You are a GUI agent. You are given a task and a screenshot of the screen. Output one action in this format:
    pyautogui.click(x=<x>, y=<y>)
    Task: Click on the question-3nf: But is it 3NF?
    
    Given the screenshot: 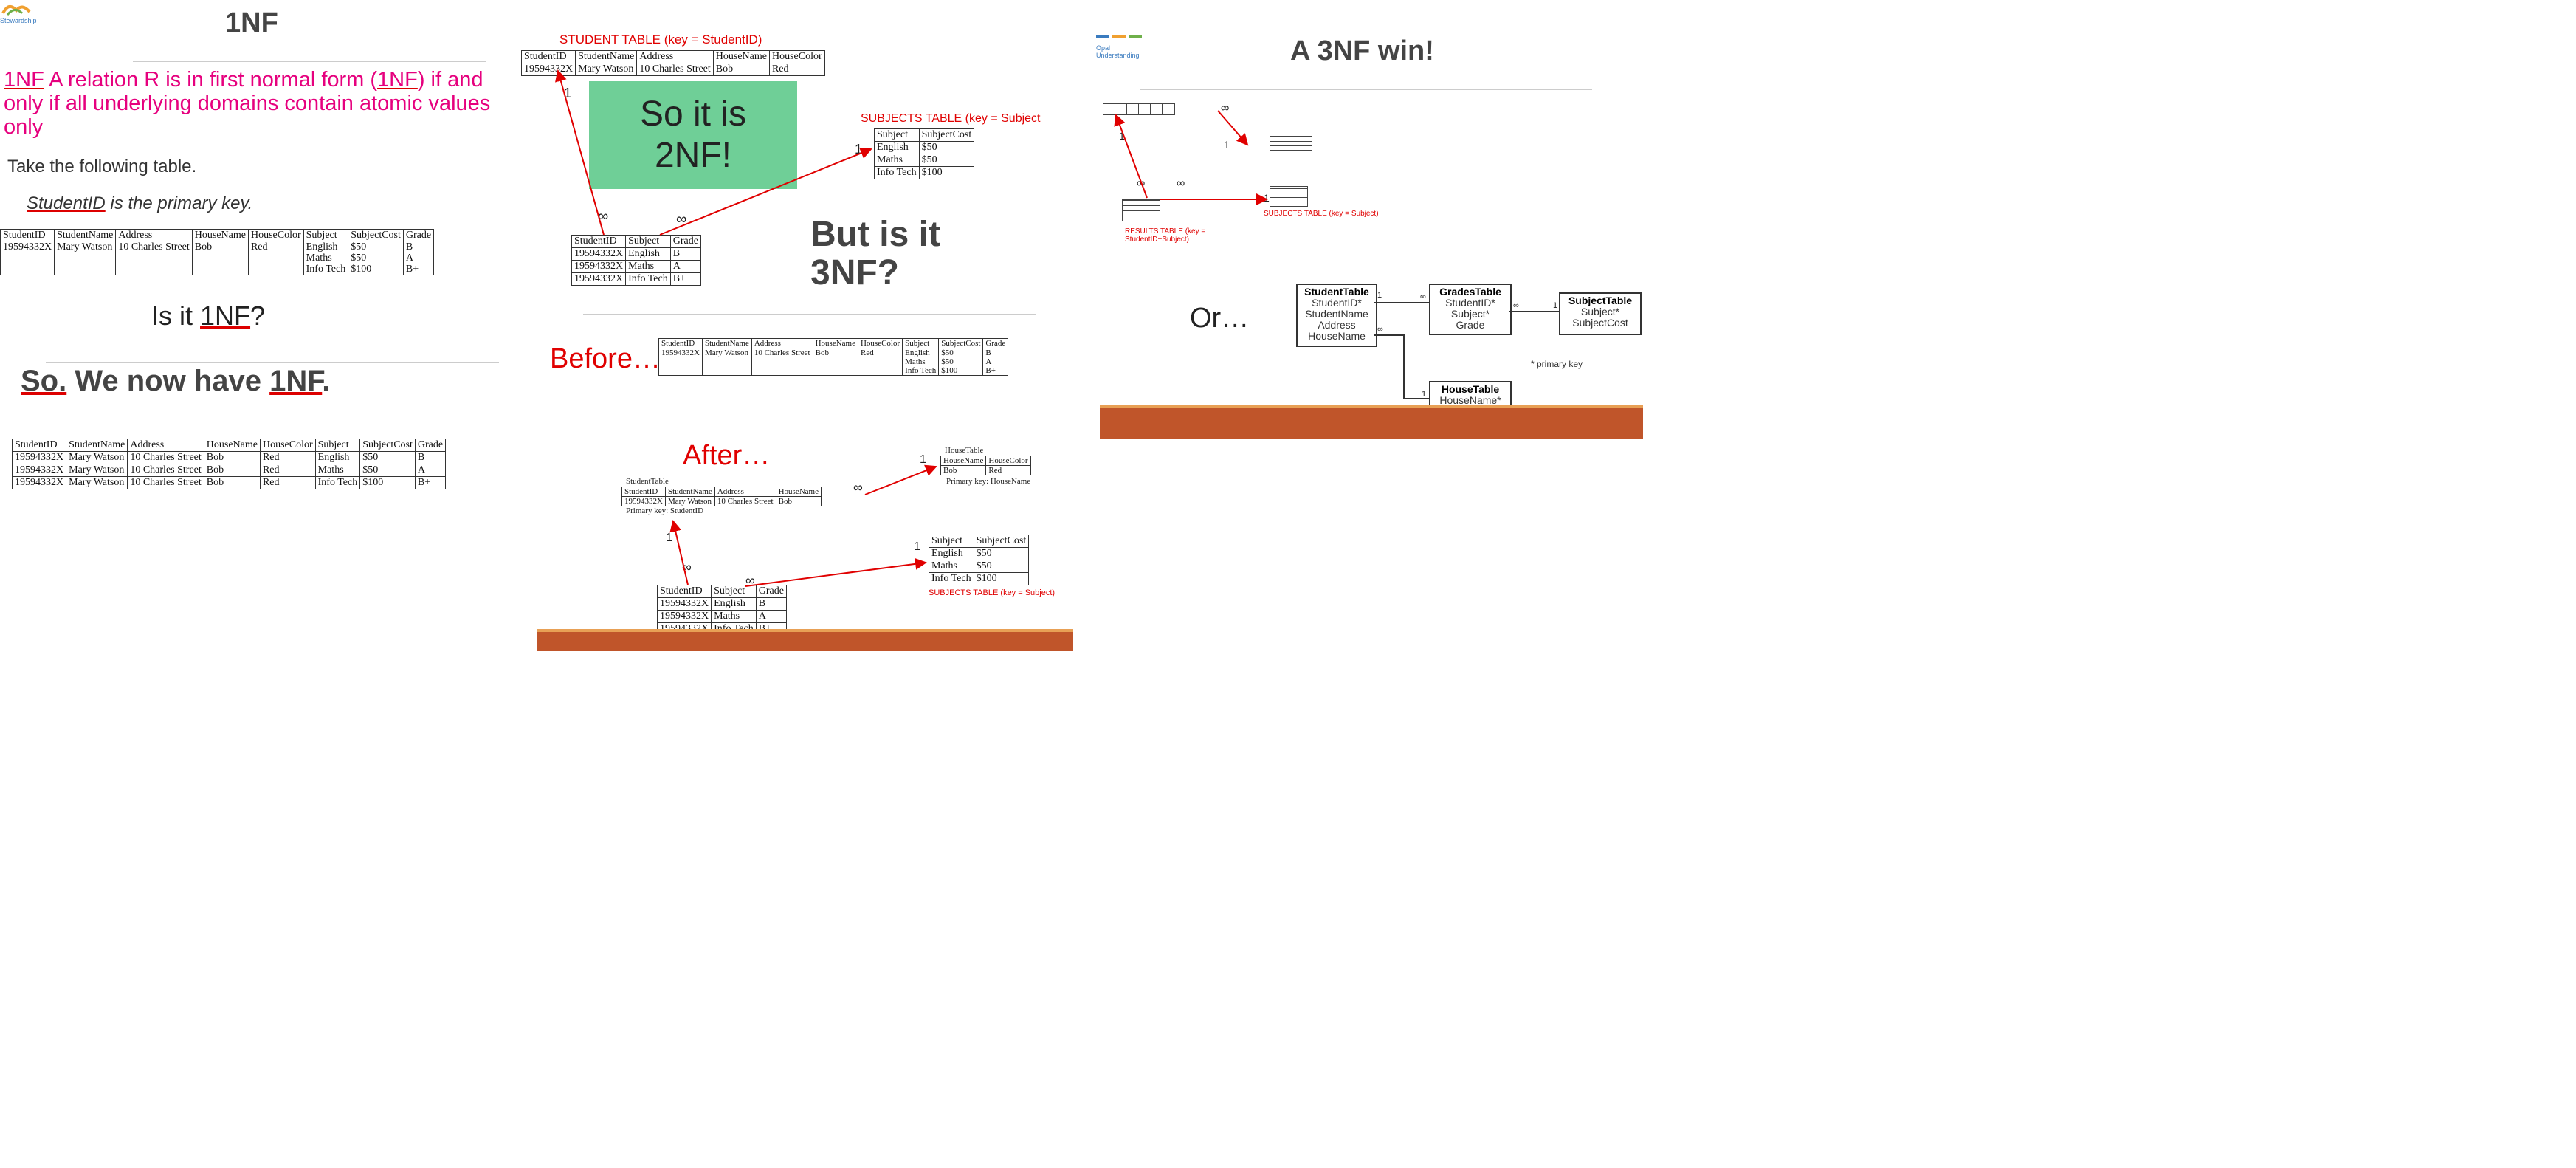 What is the action you would take?
    pyautogui.click(x=875, y=253)
    